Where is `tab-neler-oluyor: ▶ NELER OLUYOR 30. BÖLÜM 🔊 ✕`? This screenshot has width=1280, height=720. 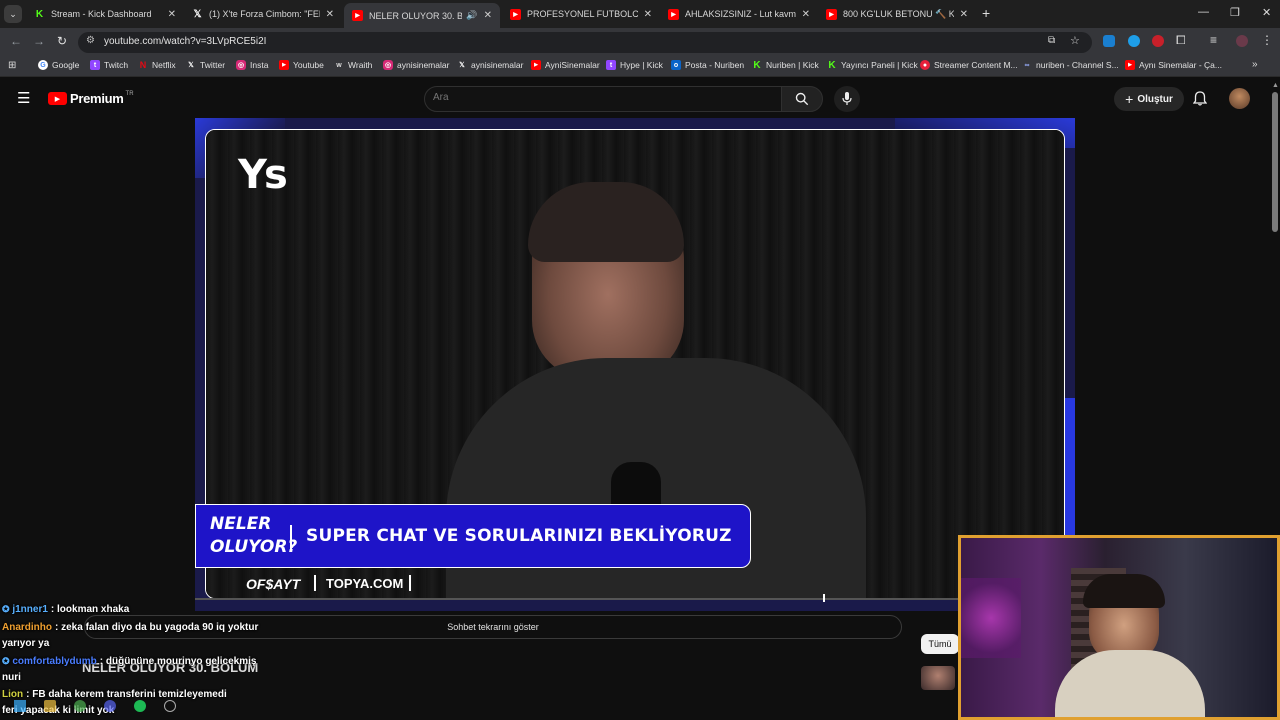
tab-neler-oluyor: ▶ NELER OLUYOR 30. BÖLÜM 🔊 ✕ is located at coordinates (422, 15).